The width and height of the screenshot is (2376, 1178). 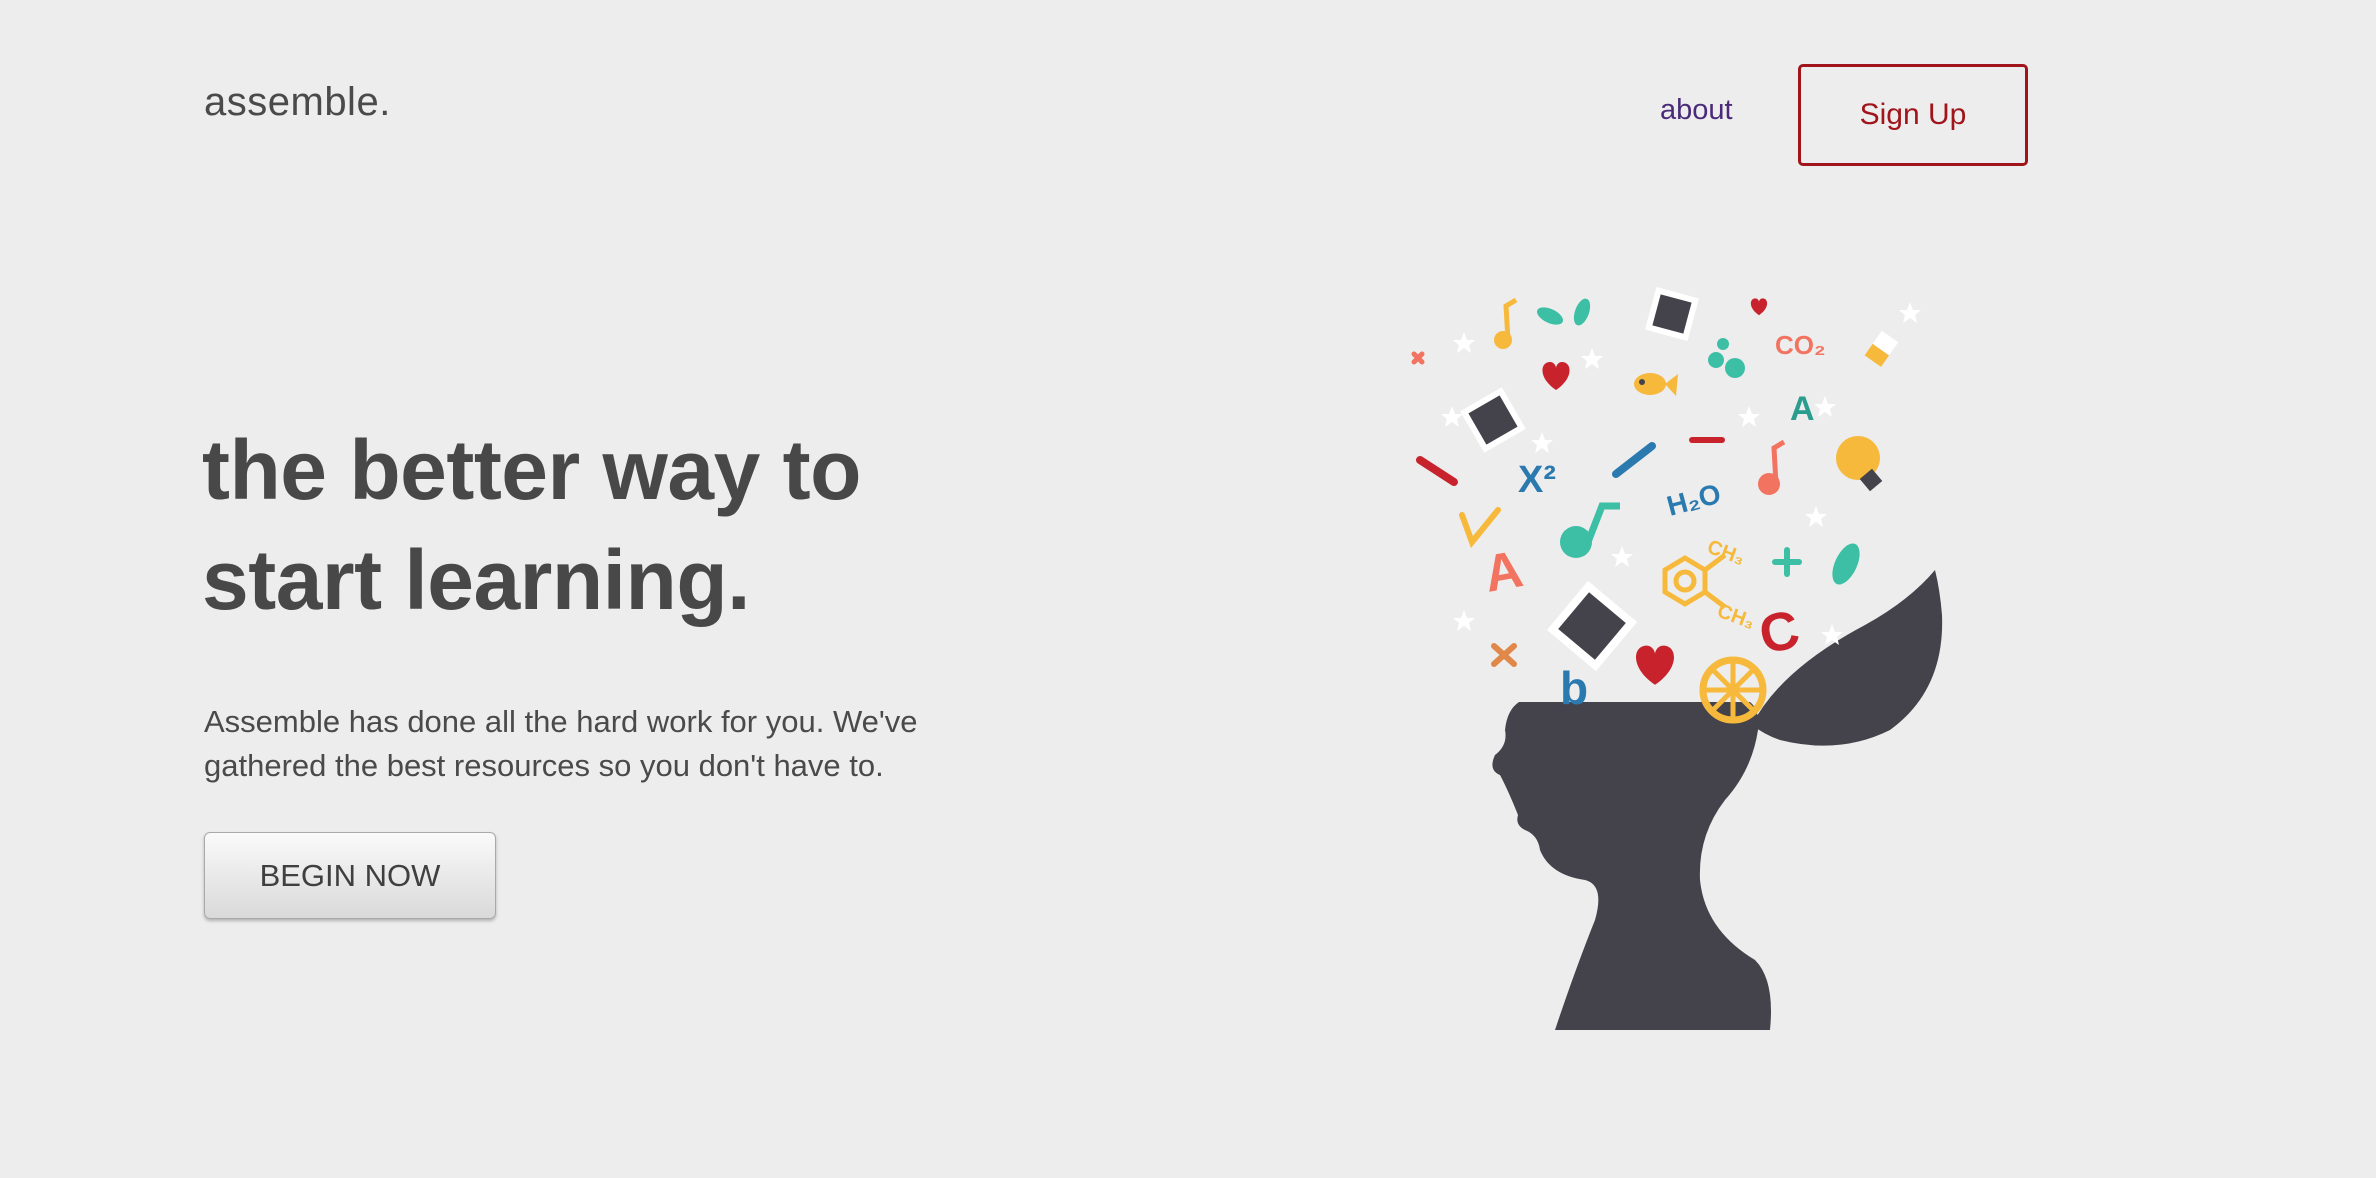 I want to click on eraser-icon, so click(x=1881, y=348).